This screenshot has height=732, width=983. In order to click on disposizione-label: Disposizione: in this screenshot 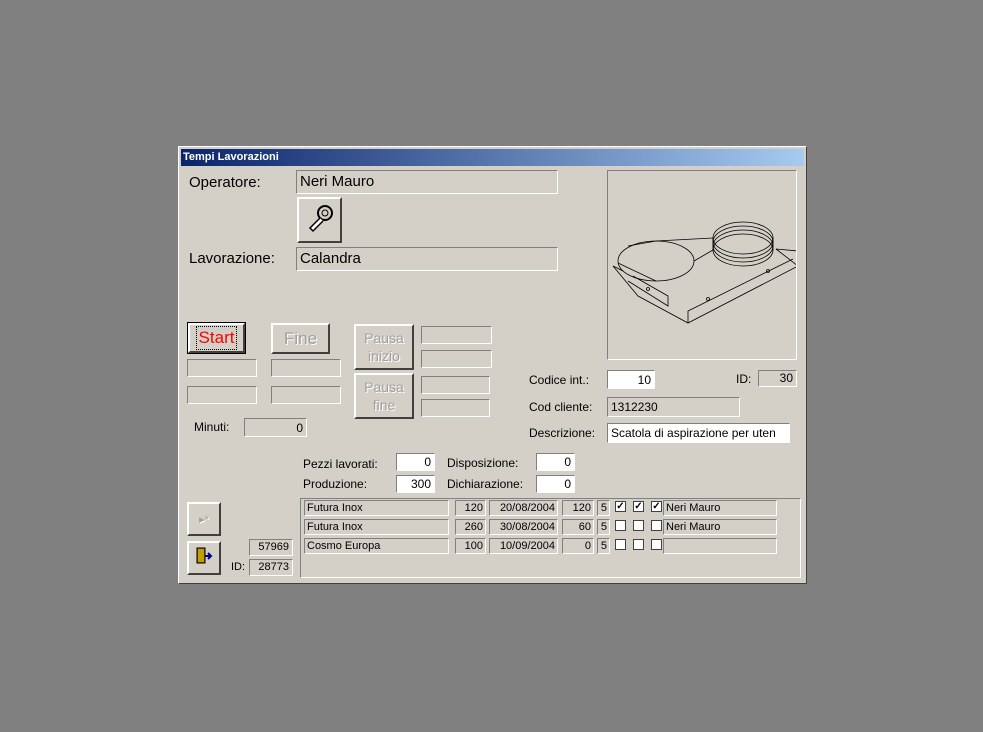, I will do `click(483, 463)`.